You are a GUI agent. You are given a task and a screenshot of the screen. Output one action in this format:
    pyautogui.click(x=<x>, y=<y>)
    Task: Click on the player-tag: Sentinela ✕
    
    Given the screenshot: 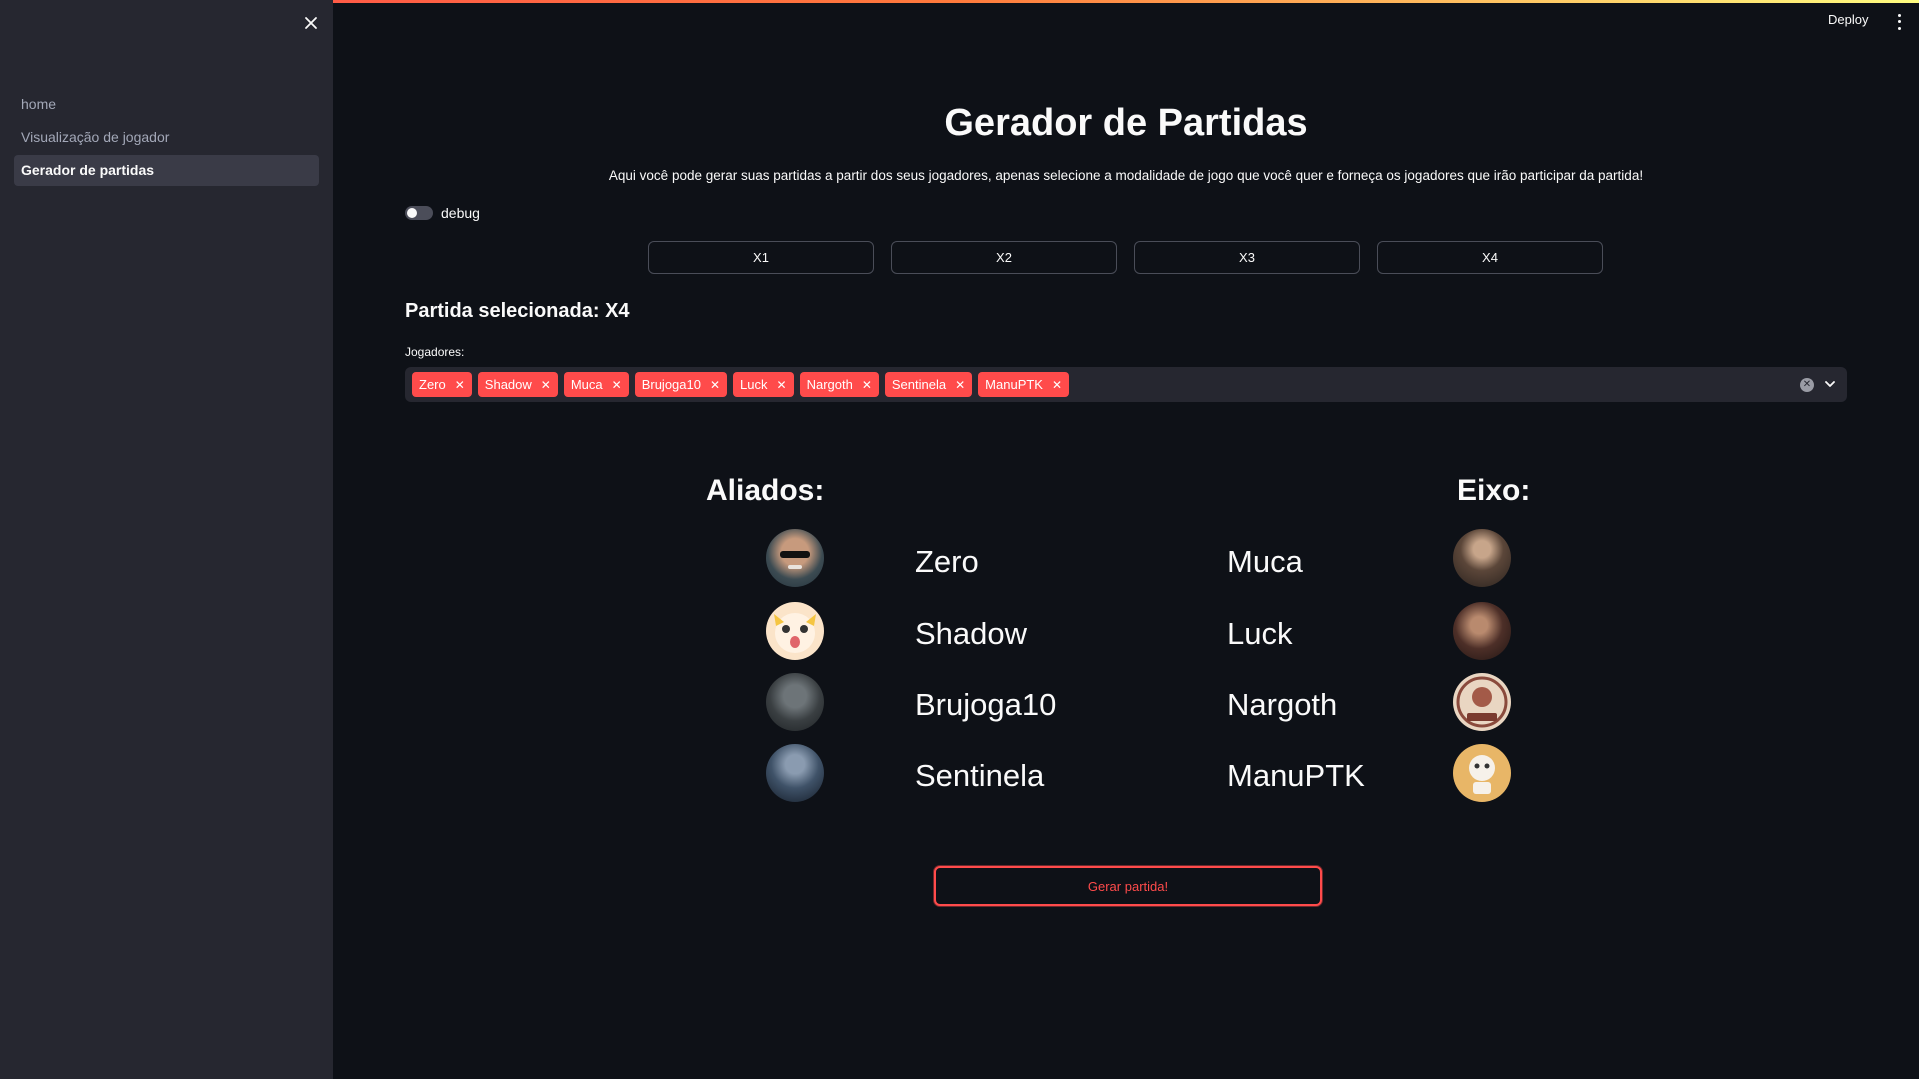 What is the action you would take?
    pyautogui.click(x=928, y=384)
    